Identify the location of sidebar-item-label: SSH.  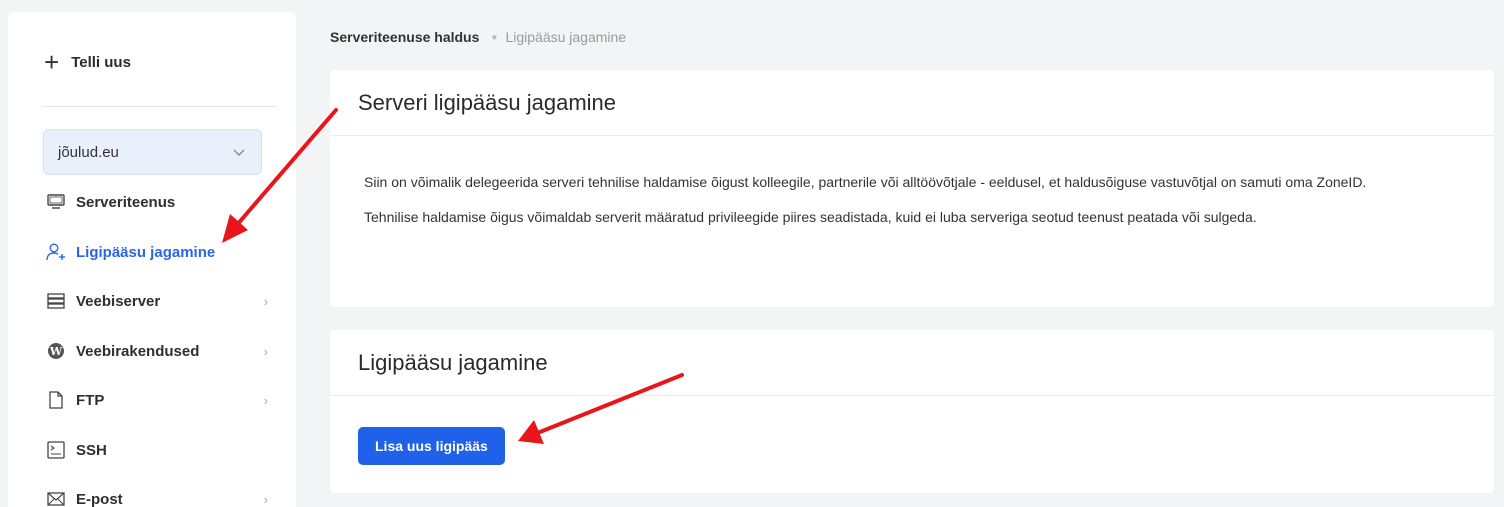
(91, 450).